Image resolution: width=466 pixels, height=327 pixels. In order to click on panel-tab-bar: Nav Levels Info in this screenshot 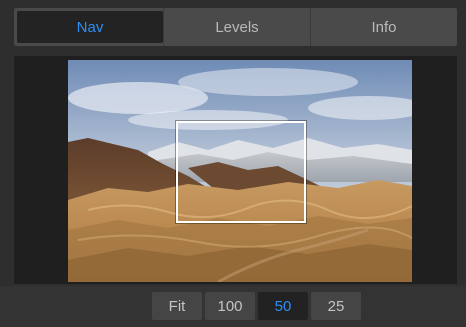, I will do `click(235, 27)`.